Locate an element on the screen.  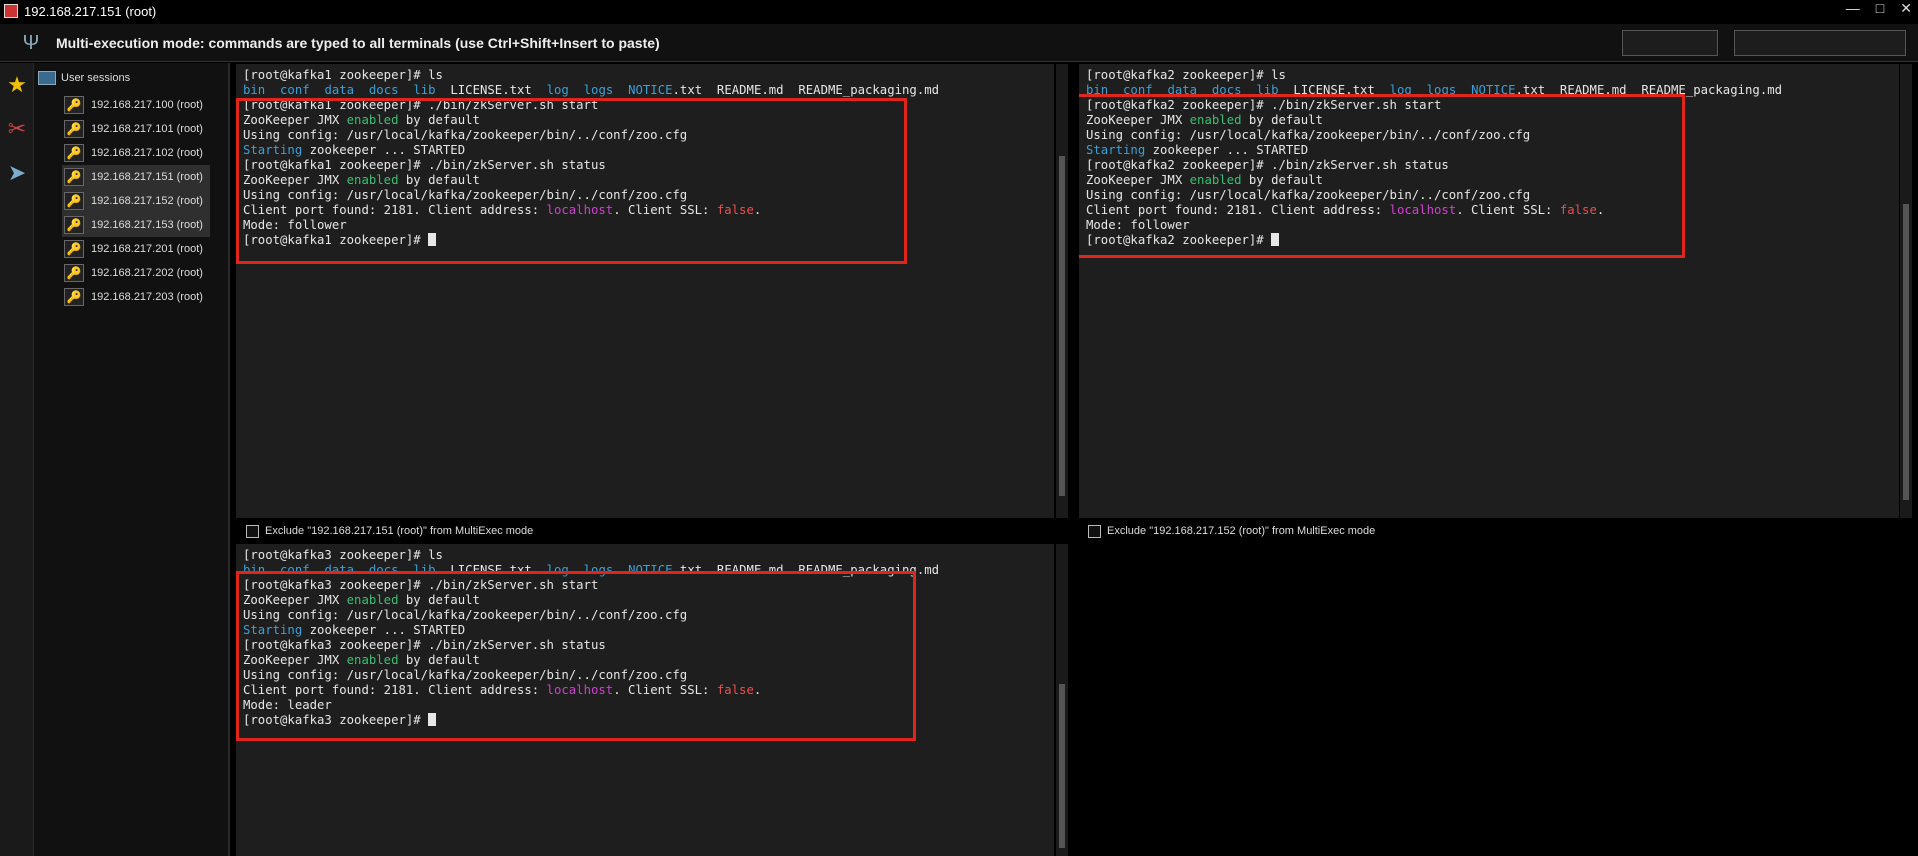
session-label: 192.168.217.101 (root) is located at coordinates (147, 129).